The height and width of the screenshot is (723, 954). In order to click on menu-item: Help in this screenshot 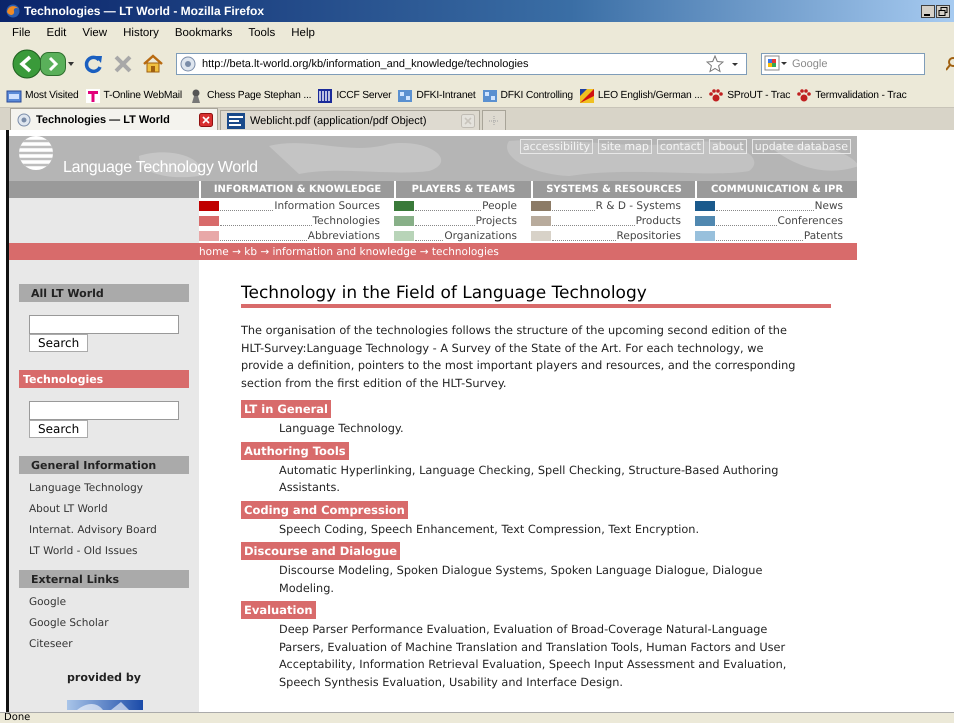, I will do `click(303, 33)`.